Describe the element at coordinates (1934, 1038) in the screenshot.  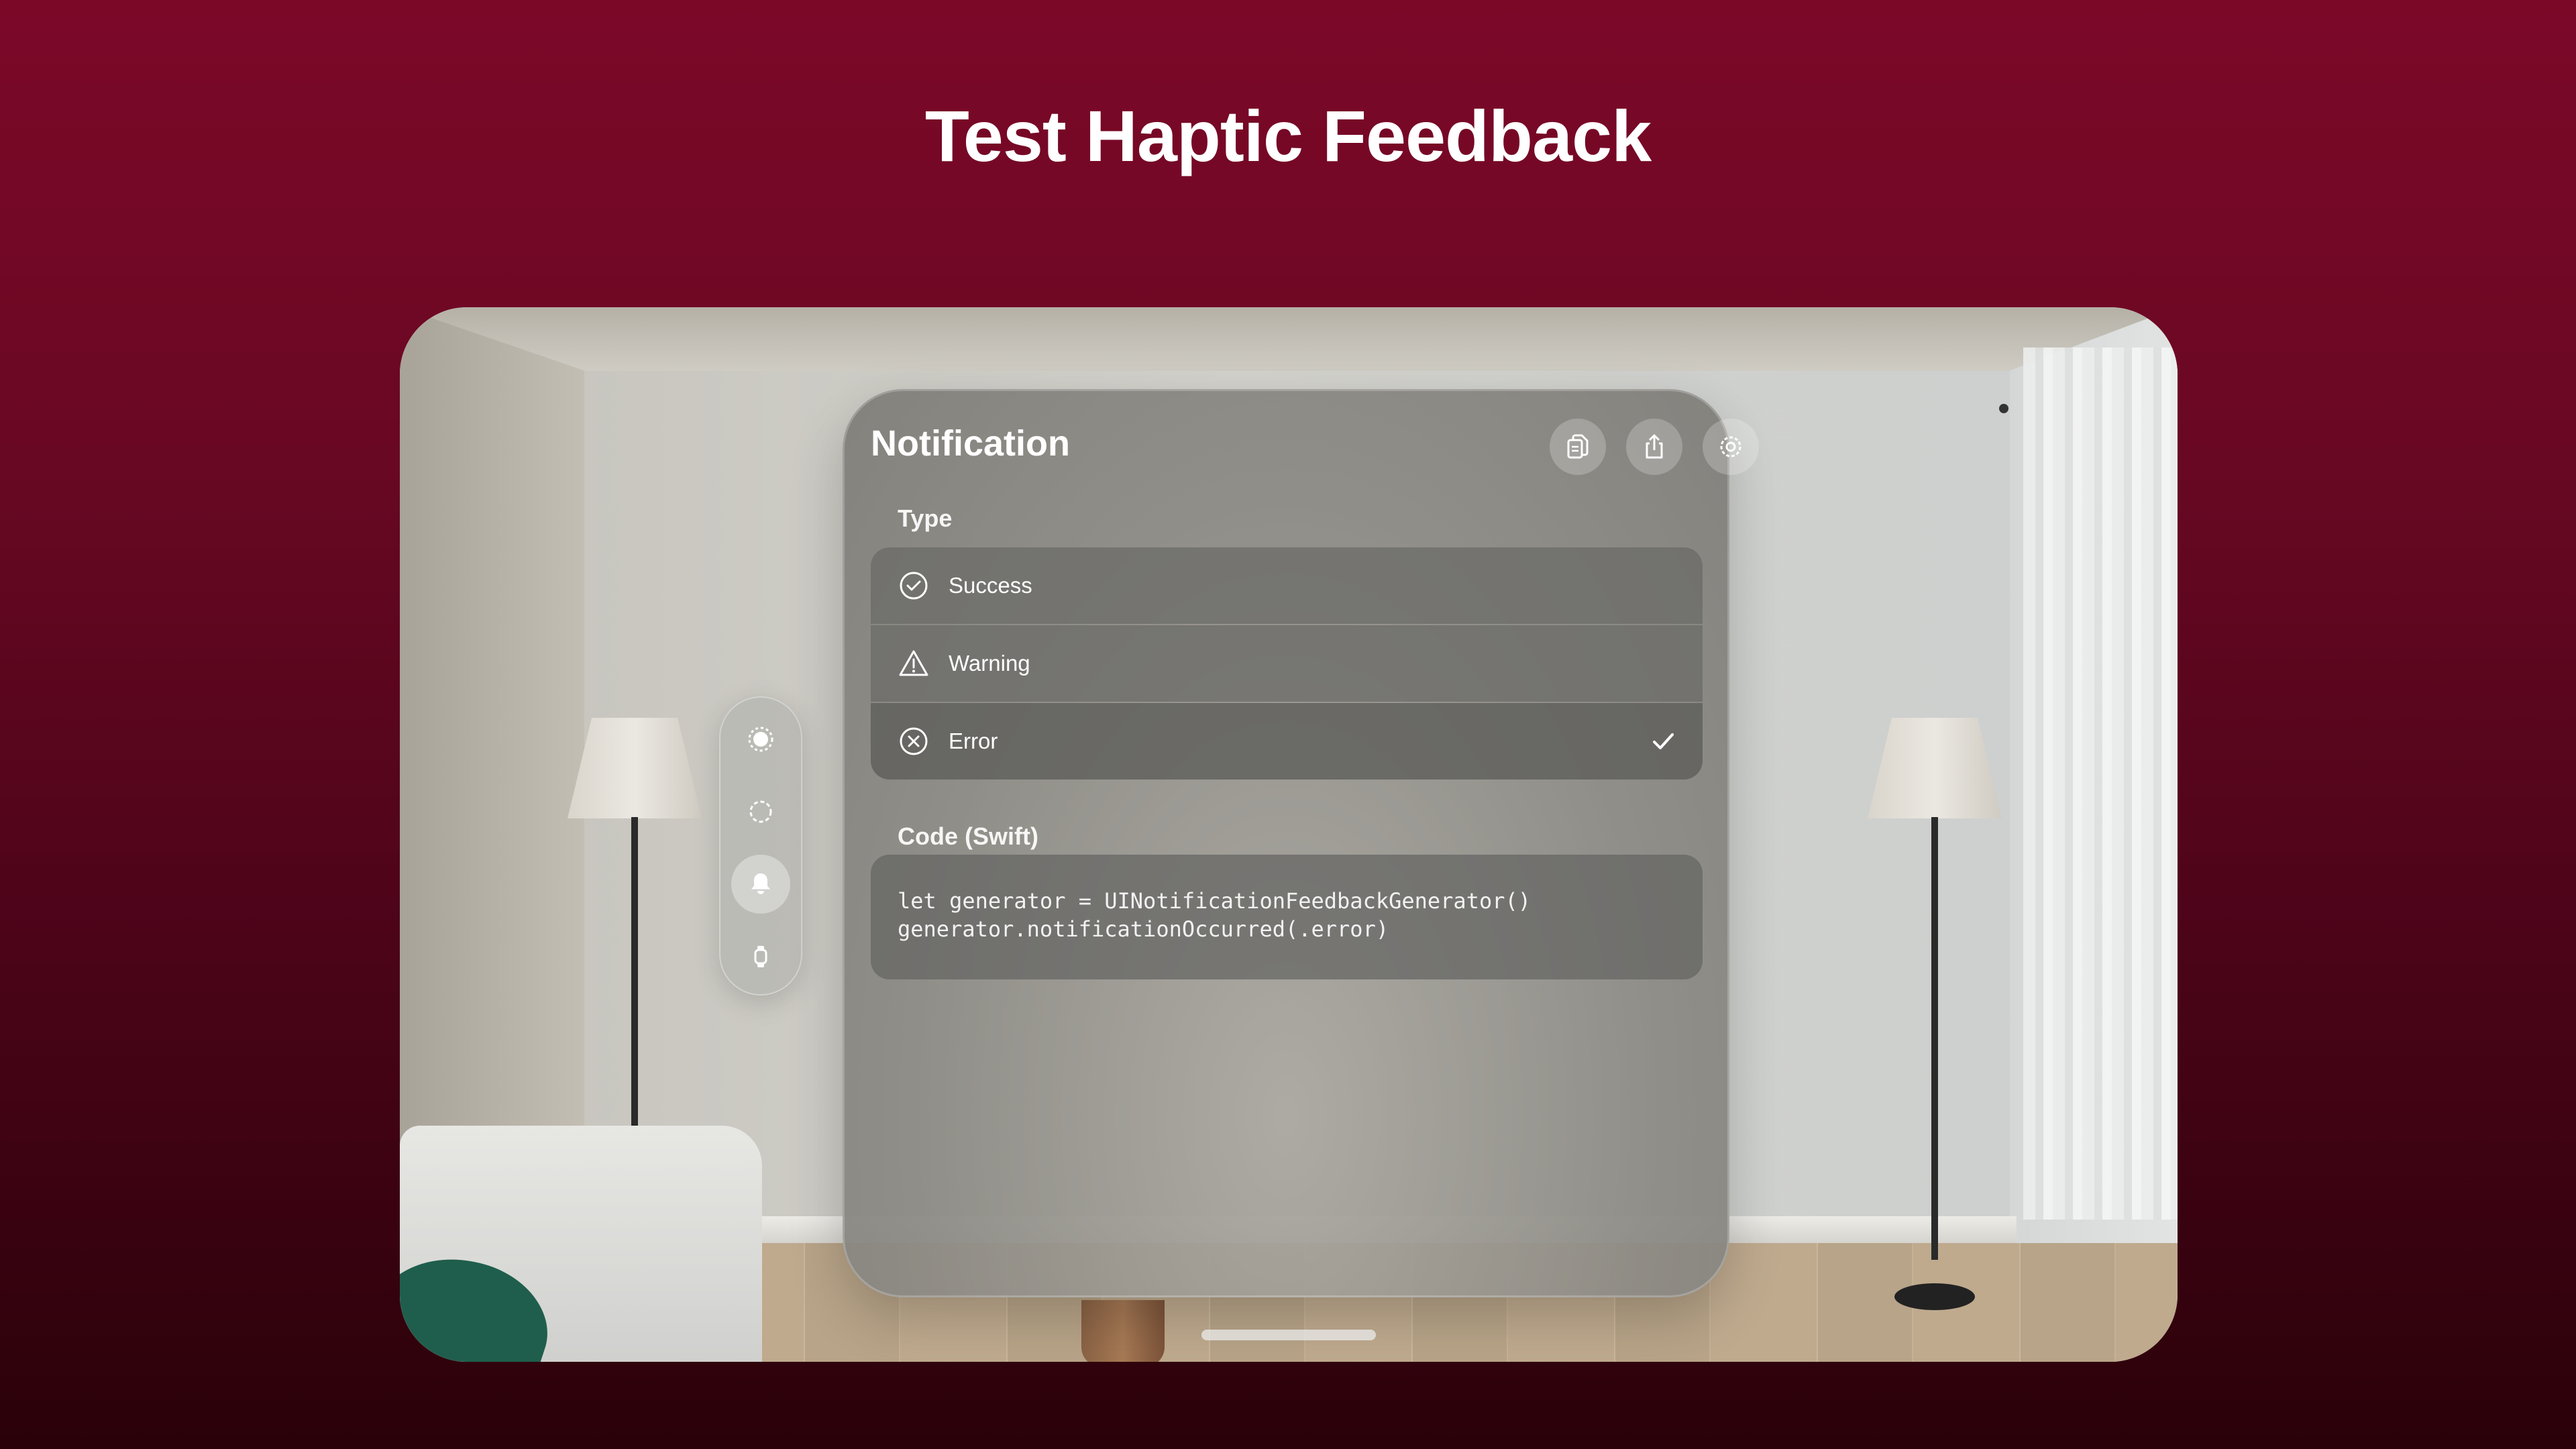
I see `right-lamp-pole` at that location.